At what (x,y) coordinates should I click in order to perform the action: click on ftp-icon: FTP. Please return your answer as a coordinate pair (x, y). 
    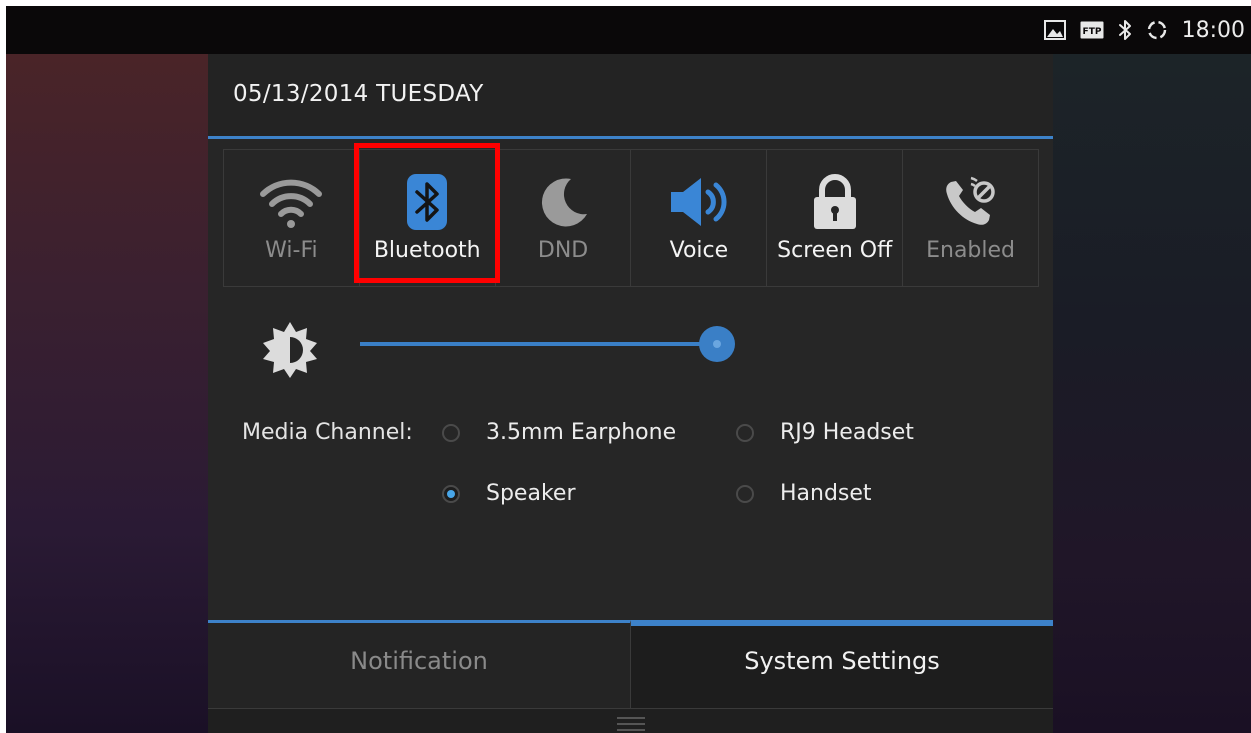
    Looking at the image, I should click on (1092, 30).